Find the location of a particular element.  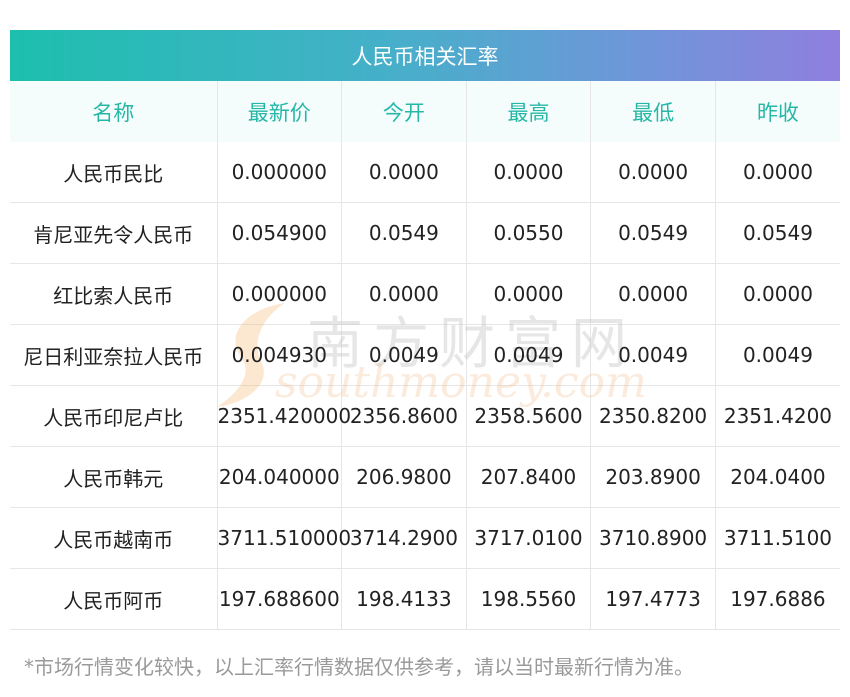

open-price: 206.9800 is located at coordinates (404, 477).